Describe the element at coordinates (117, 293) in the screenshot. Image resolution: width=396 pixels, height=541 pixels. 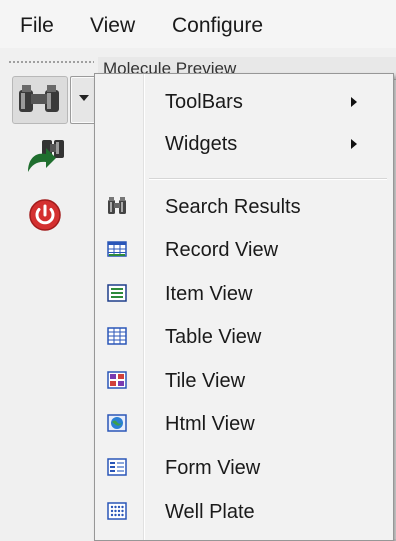
I see `item-view-icon` at that location.